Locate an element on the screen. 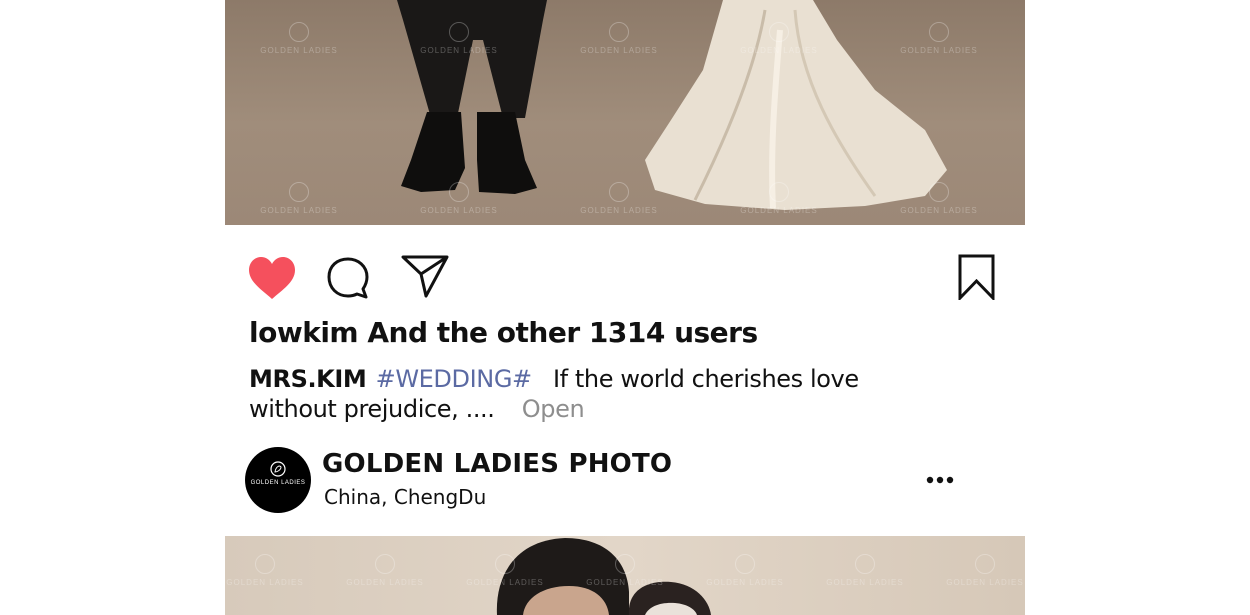 Image resolution: width=1250 pixels, height=615 pixels. profile-location: China, ChengDu is located at coordinates (405, 497).